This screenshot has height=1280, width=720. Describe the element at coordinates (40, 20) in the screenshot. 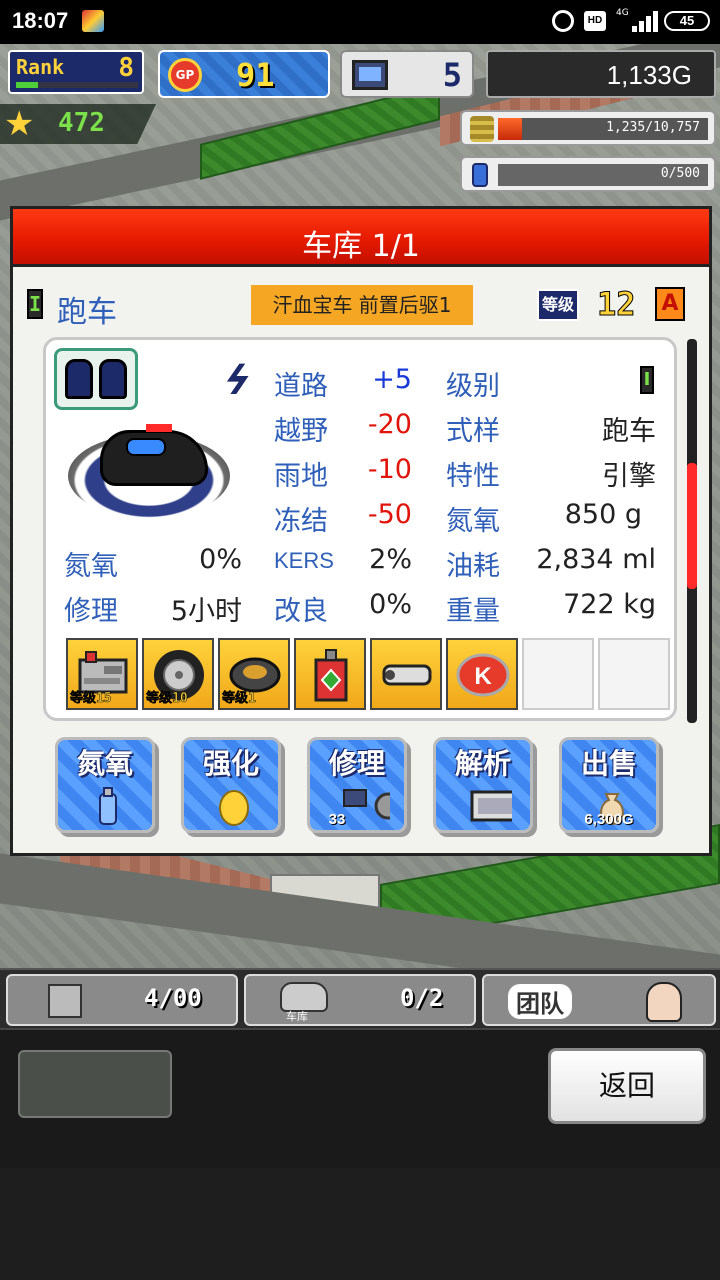

I see `clock: 18:07` at that location.